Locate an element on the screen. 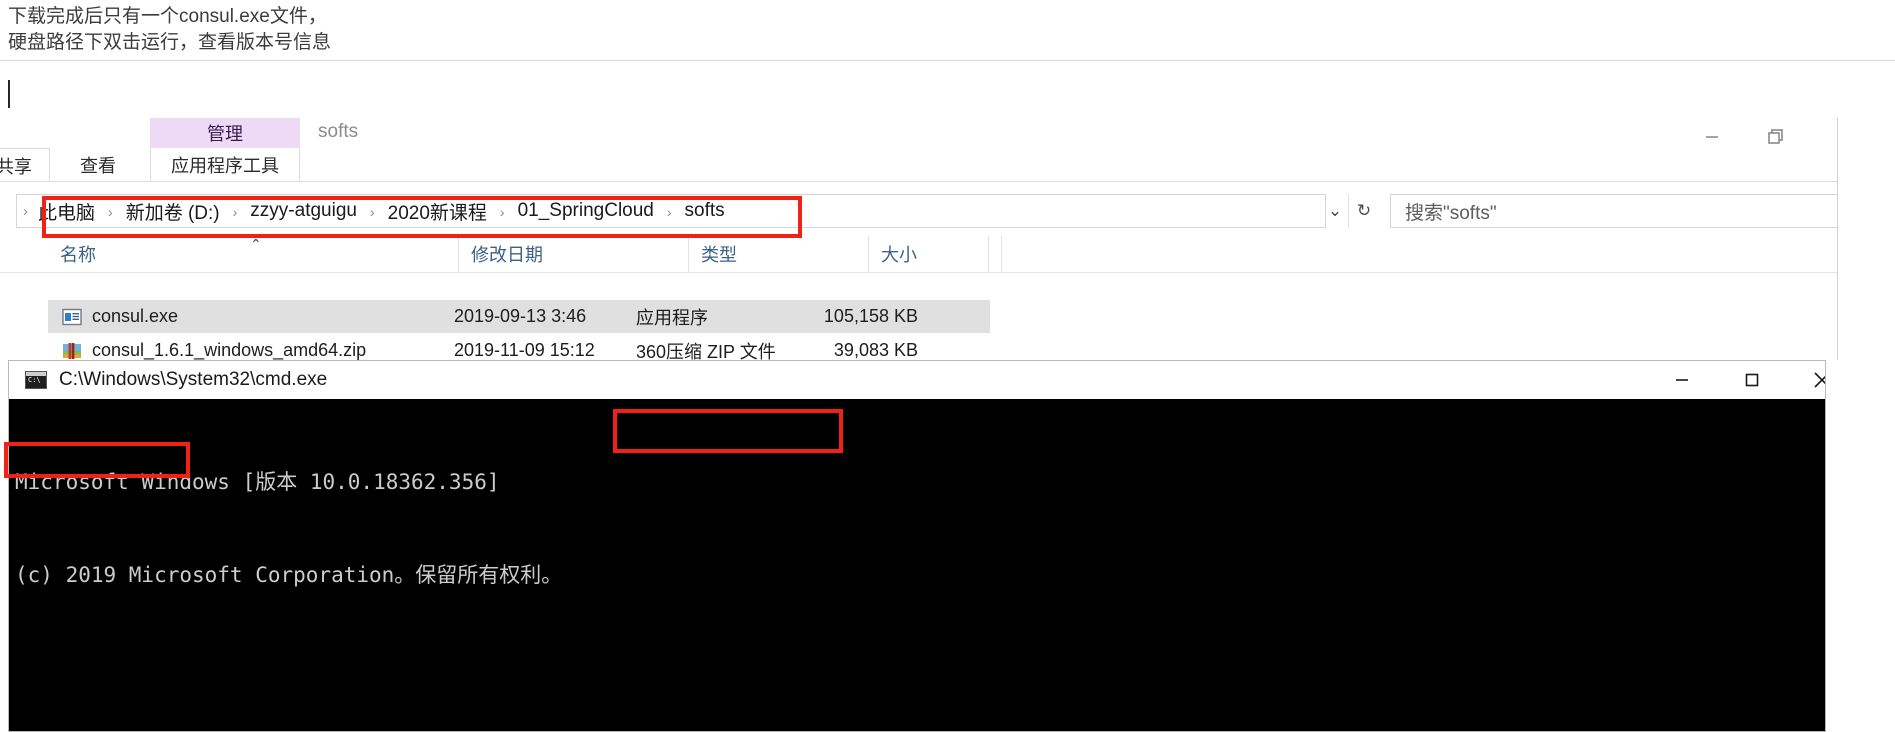 Image resolution: width=1895 pixels, height=732 pixels. contextual-tab-group-manage: 管理 is located at coordinates (225, 133).